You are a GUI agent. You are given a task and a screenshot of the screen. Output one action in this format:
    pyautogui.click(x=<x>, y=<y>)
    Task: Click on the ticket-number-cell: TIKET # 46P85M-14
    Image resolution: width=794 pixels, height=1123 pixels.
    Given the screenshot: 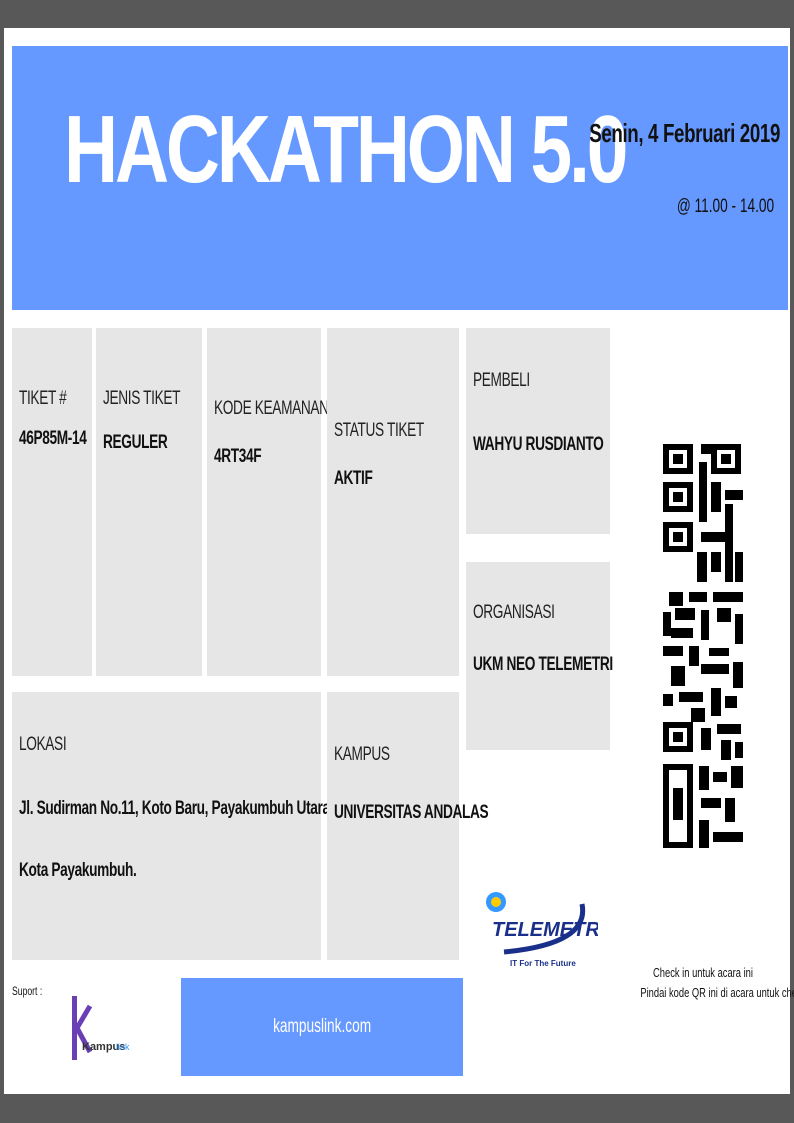 What is the action you would take?
    pyautogui.click(x=52, y=502)
    